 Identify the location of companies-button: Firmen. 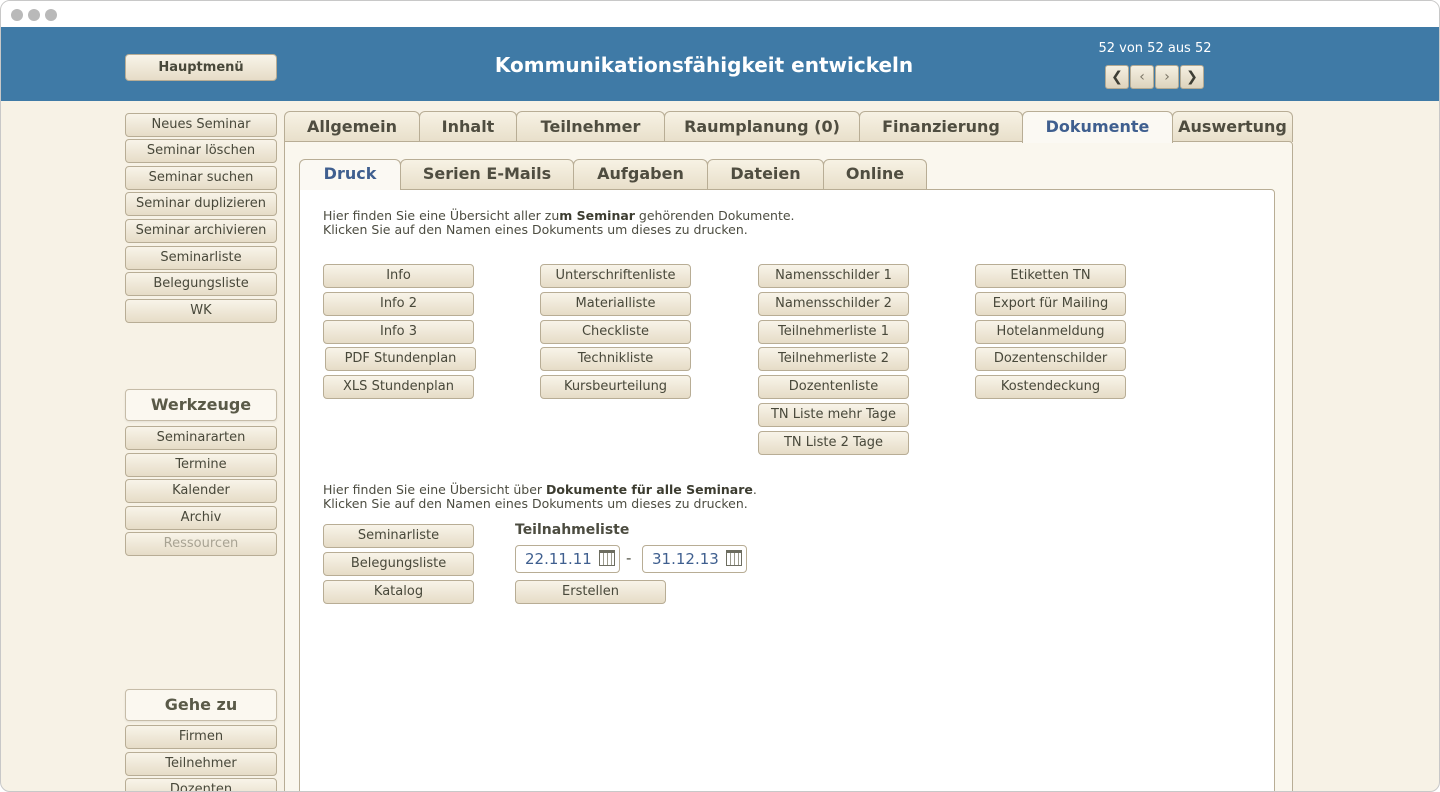
(201, 737).